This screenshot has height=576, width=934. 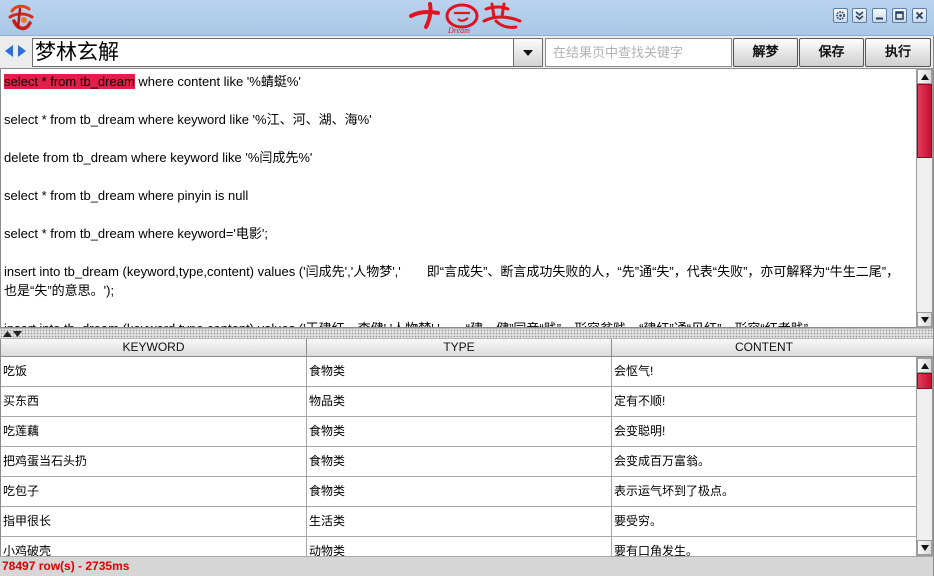 I want to click on table-row: 买东西 物品类 定有不顺!, so click(x=458, y=402).